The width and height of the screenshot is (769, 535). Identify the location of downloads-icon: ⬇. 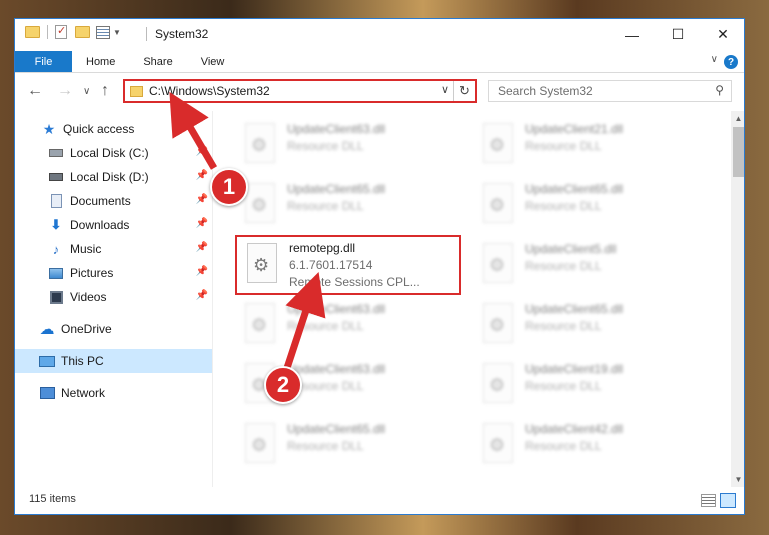
(56, 224).